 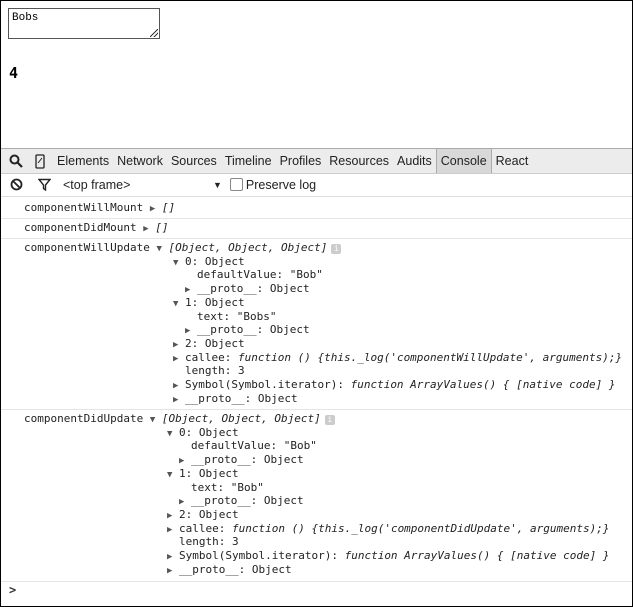 What do you see at coordinates (217, 185) in the screenshot?
I see `frame-select-chevron-icon: ▼` at bounding box center [217, 185].